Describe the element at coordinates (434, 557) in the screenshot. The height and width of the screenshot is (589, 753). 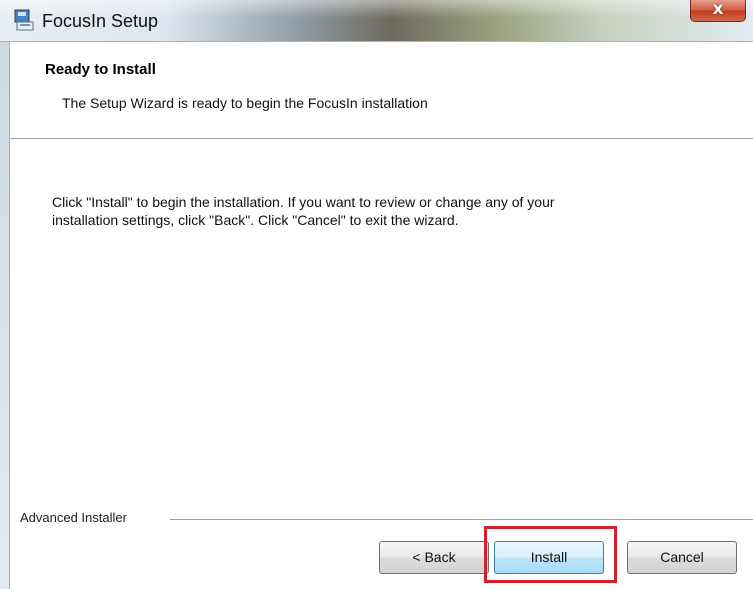
I see `back-button: < Back` at that location.